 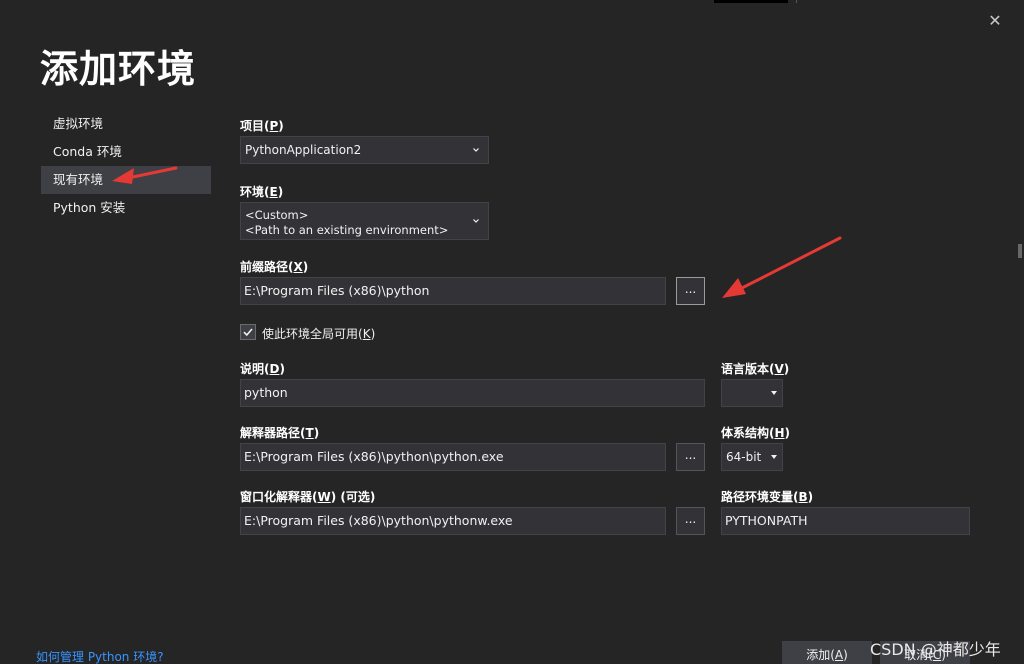 I want to click on interpreter-path-label: 解释器路径(T), so click(x=280, y=433).